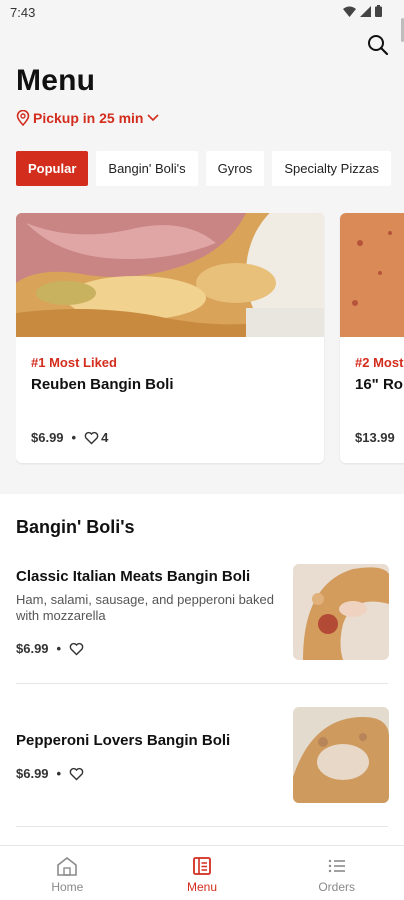  I want to click on battery-icon, so click(378, 11).